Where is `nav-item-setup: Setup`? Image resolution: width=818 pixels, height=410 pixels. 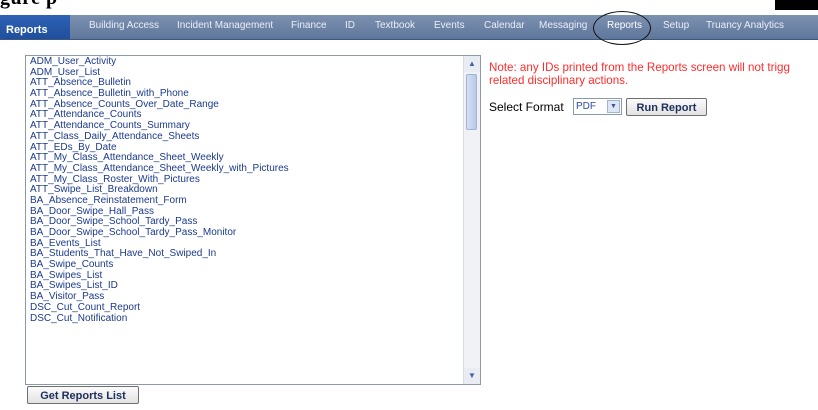
nav-item-setup: Setup is located at coordinates (676, 27).